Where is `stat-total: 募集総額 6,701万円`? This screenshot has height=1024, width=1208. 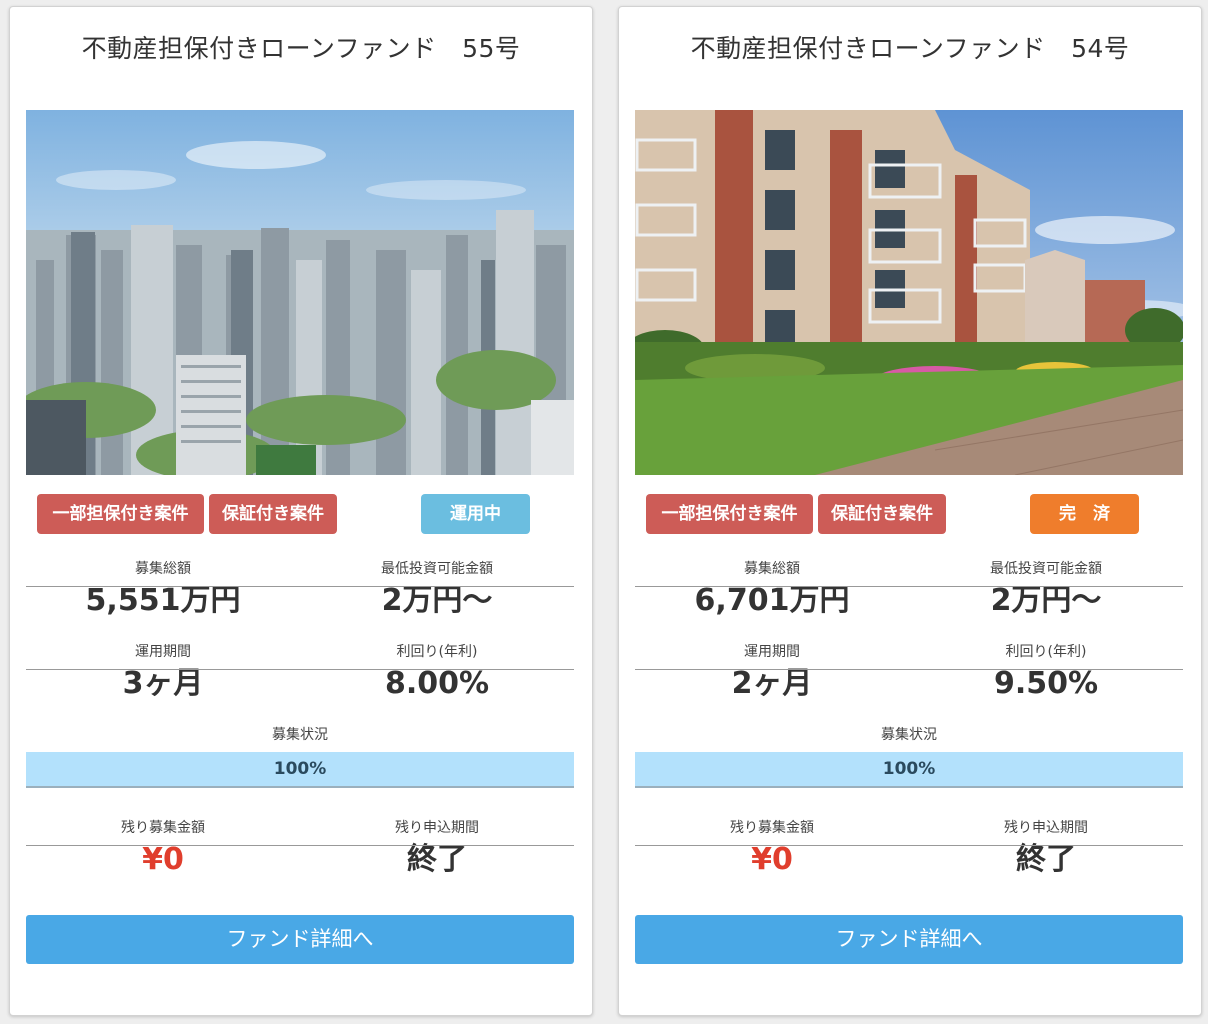 stat-total: 募集総額 6,701万円 is located at coordinates (772, 590).